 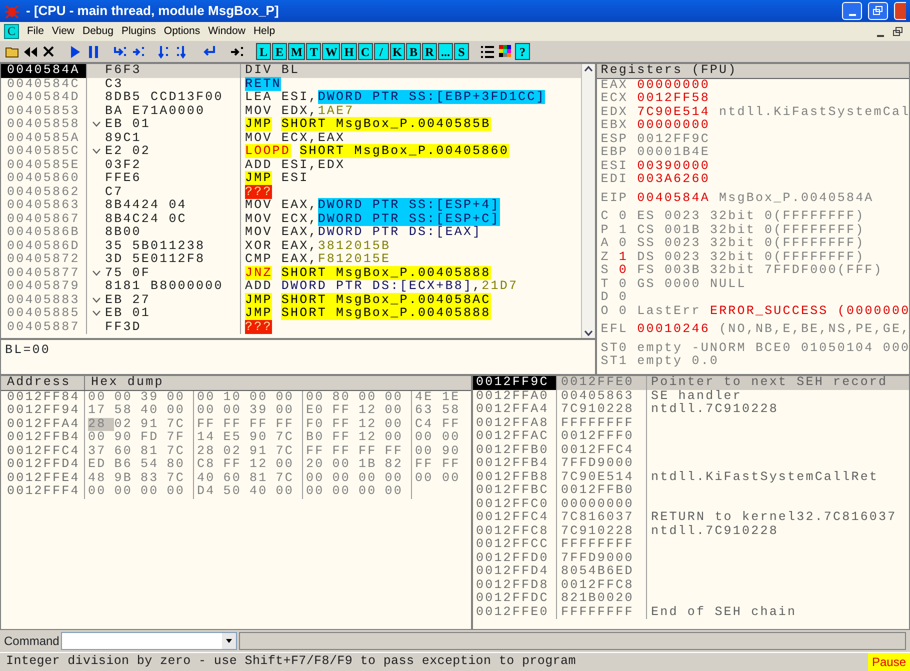 I want to click on code-row: 0040586D 35 5B011238 XOR EAX,3812015B, so click(x=291, y=246).